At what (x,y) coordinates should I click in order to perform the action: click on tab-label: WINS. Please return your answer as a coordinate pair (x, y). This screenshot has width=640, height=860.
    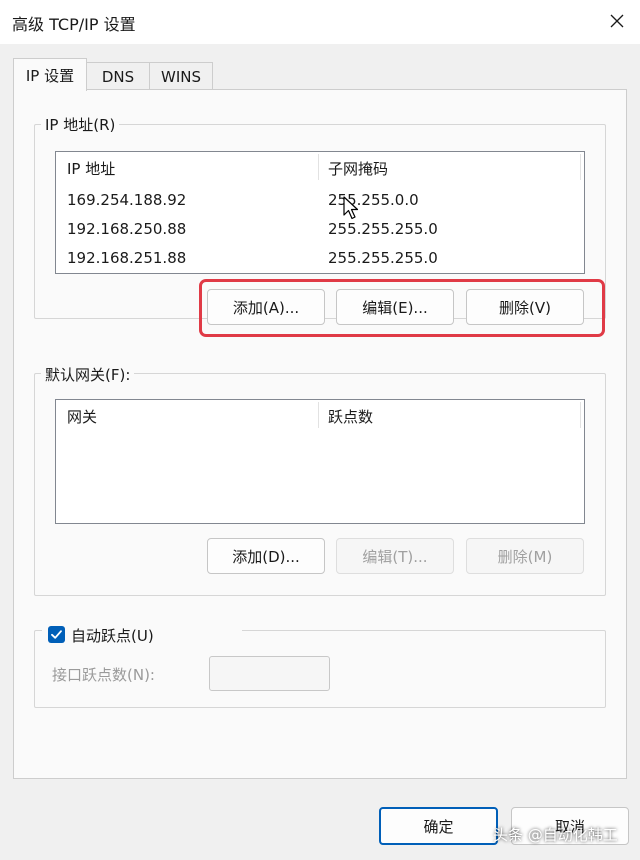
    Looking at the image, I should click on (181, 76).